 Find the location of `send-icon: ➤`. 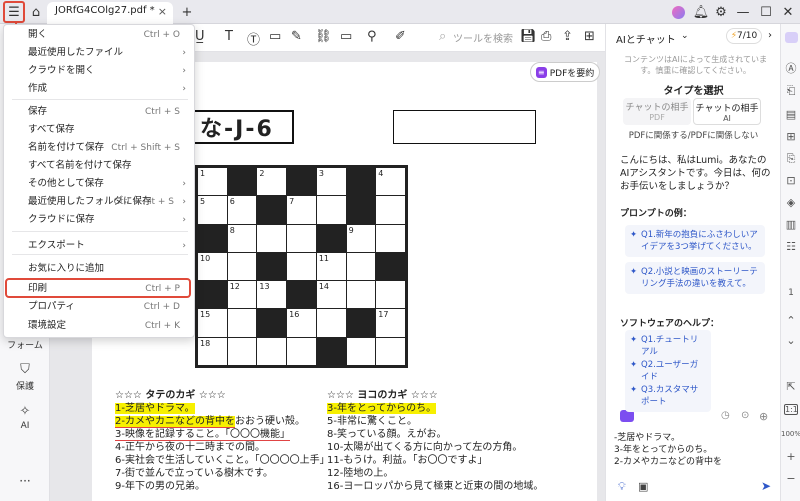

send-icon: ➤ is located at coordinates (766, 486).